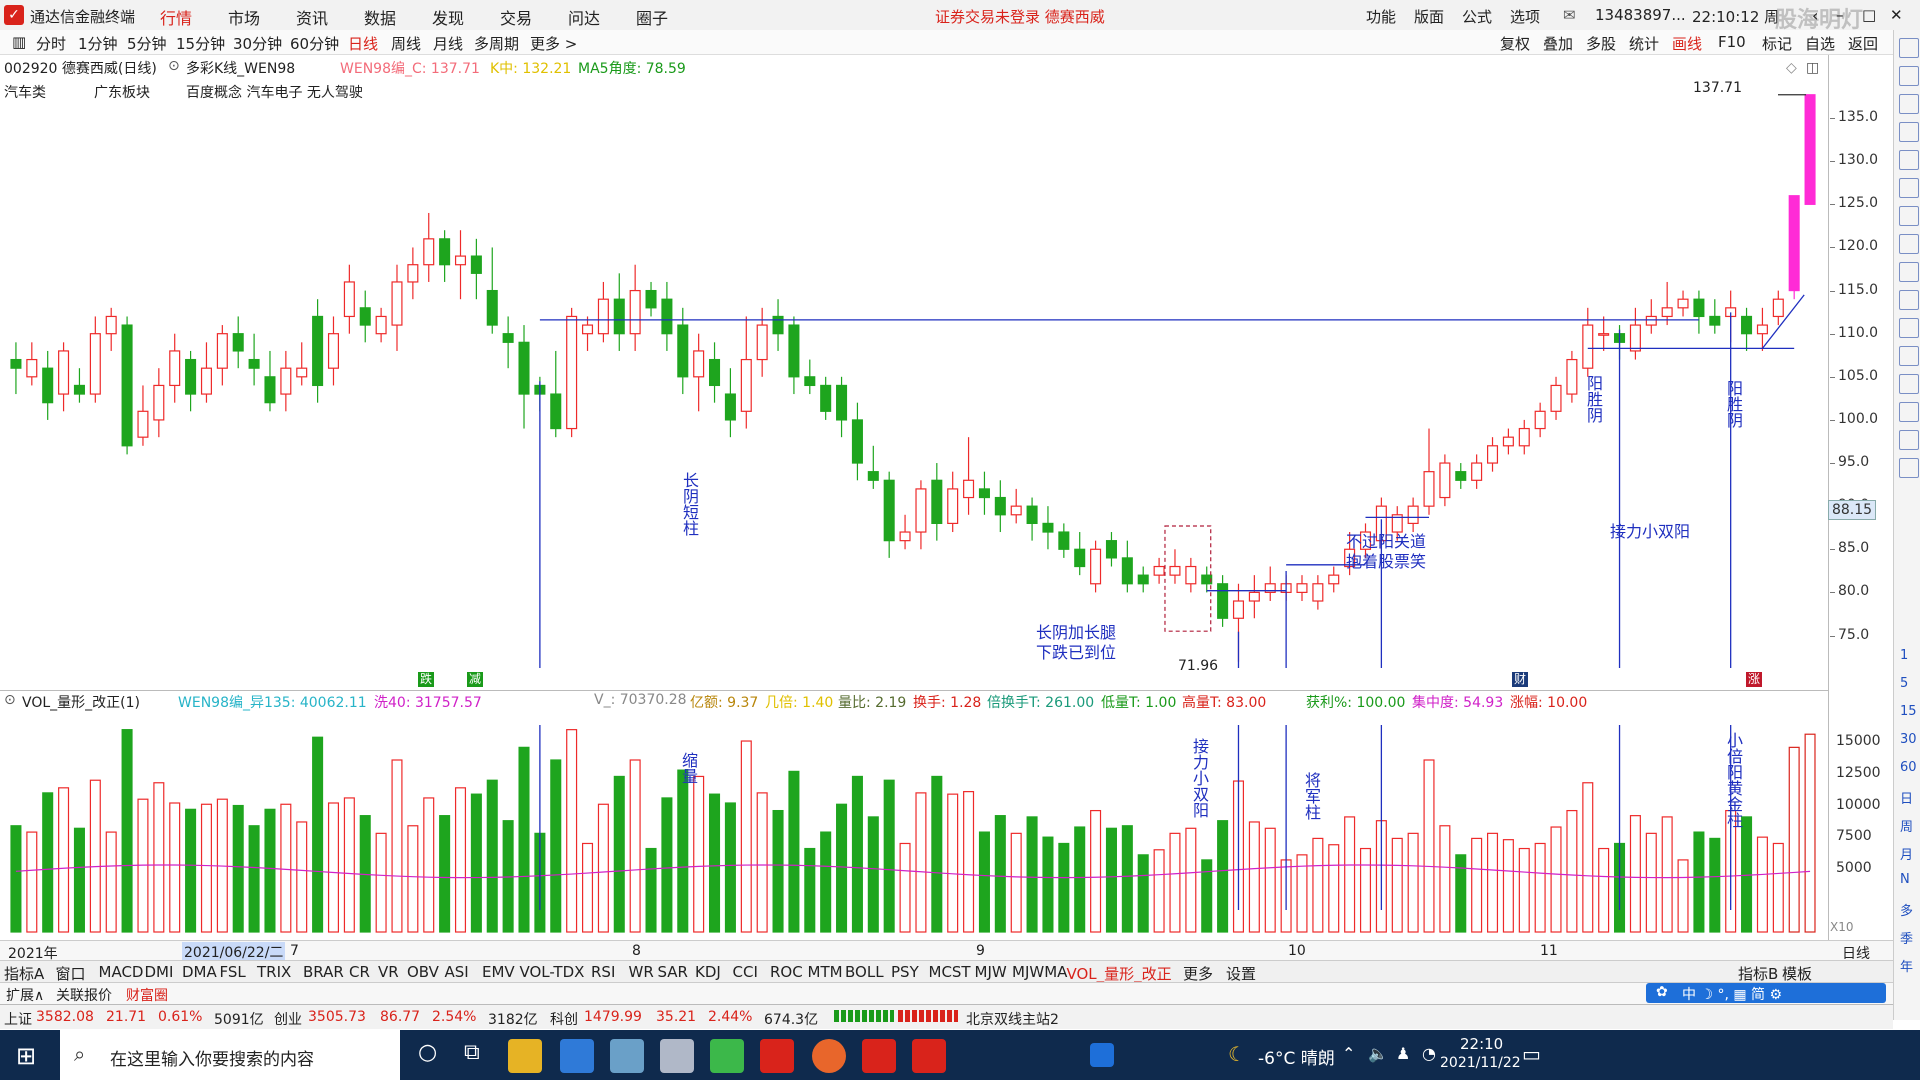 Image resolution: width=1920 pixels, height=1080 pixels. I want to click on indicator-tab: EMV, so click(498, 972).